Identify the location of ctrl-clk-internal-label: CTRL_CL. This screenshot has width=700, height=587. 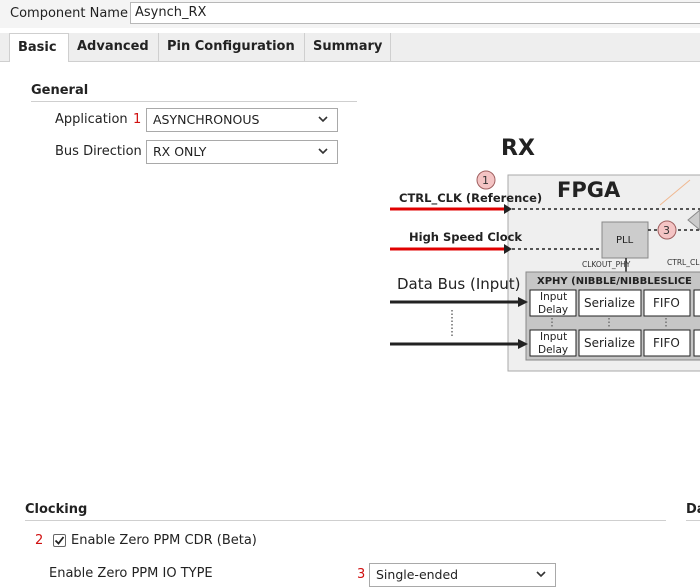
(683, 262).